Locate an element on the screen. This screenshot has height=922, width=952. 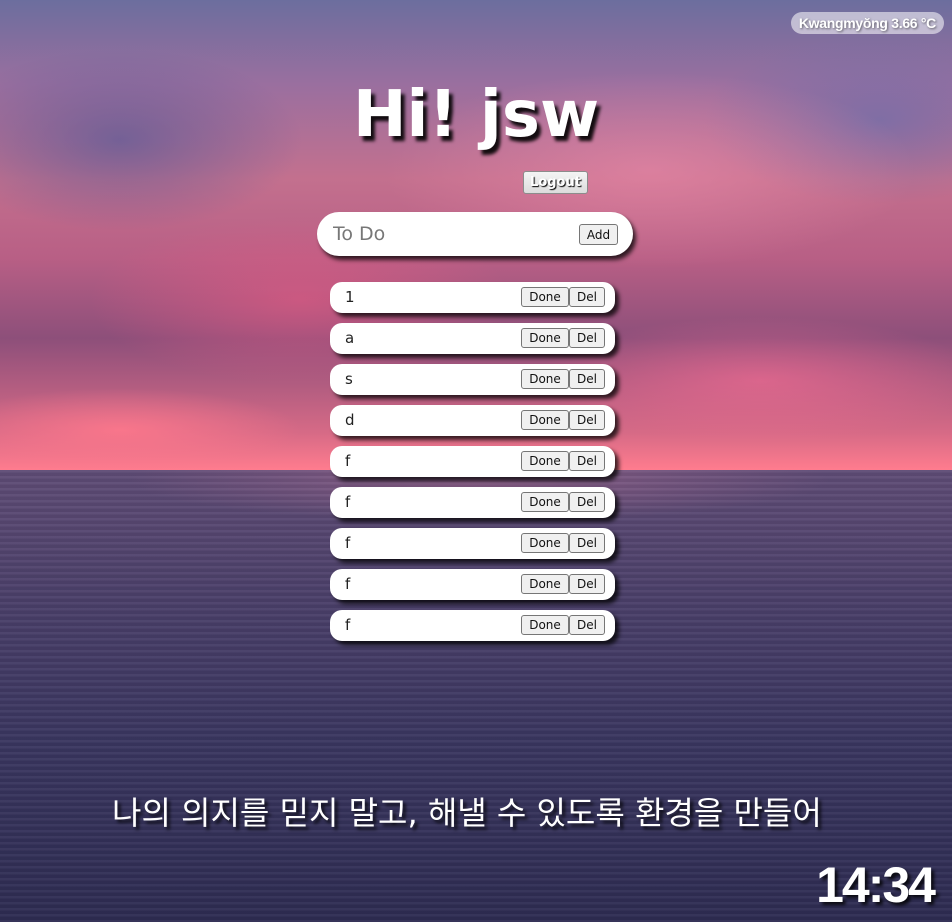
todo-item: a Done Del is located at coordinates (472, 338).